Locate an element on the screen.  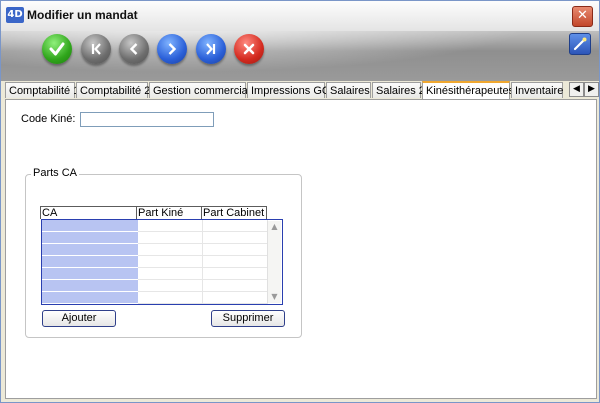
next-record-button is located at coordinates (172, 49).